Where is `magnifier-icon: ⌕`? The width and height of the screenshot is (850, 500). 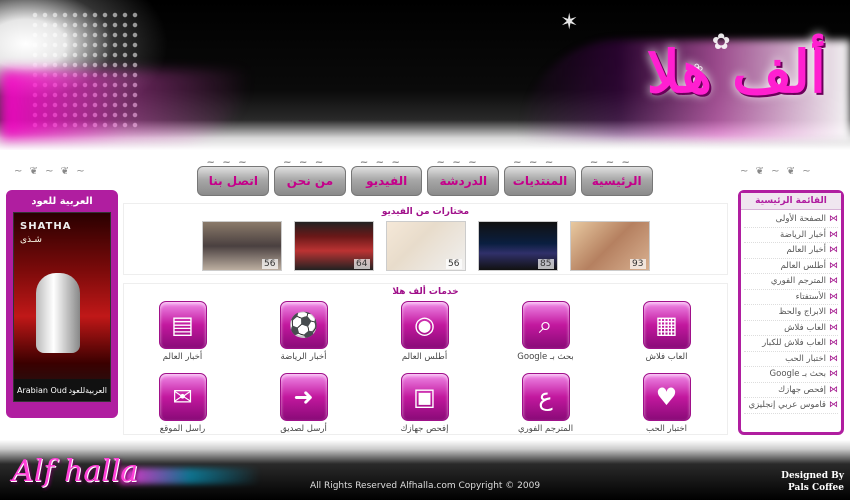 magnifier-icon: ⌕ is located at coordinates (545, 325).